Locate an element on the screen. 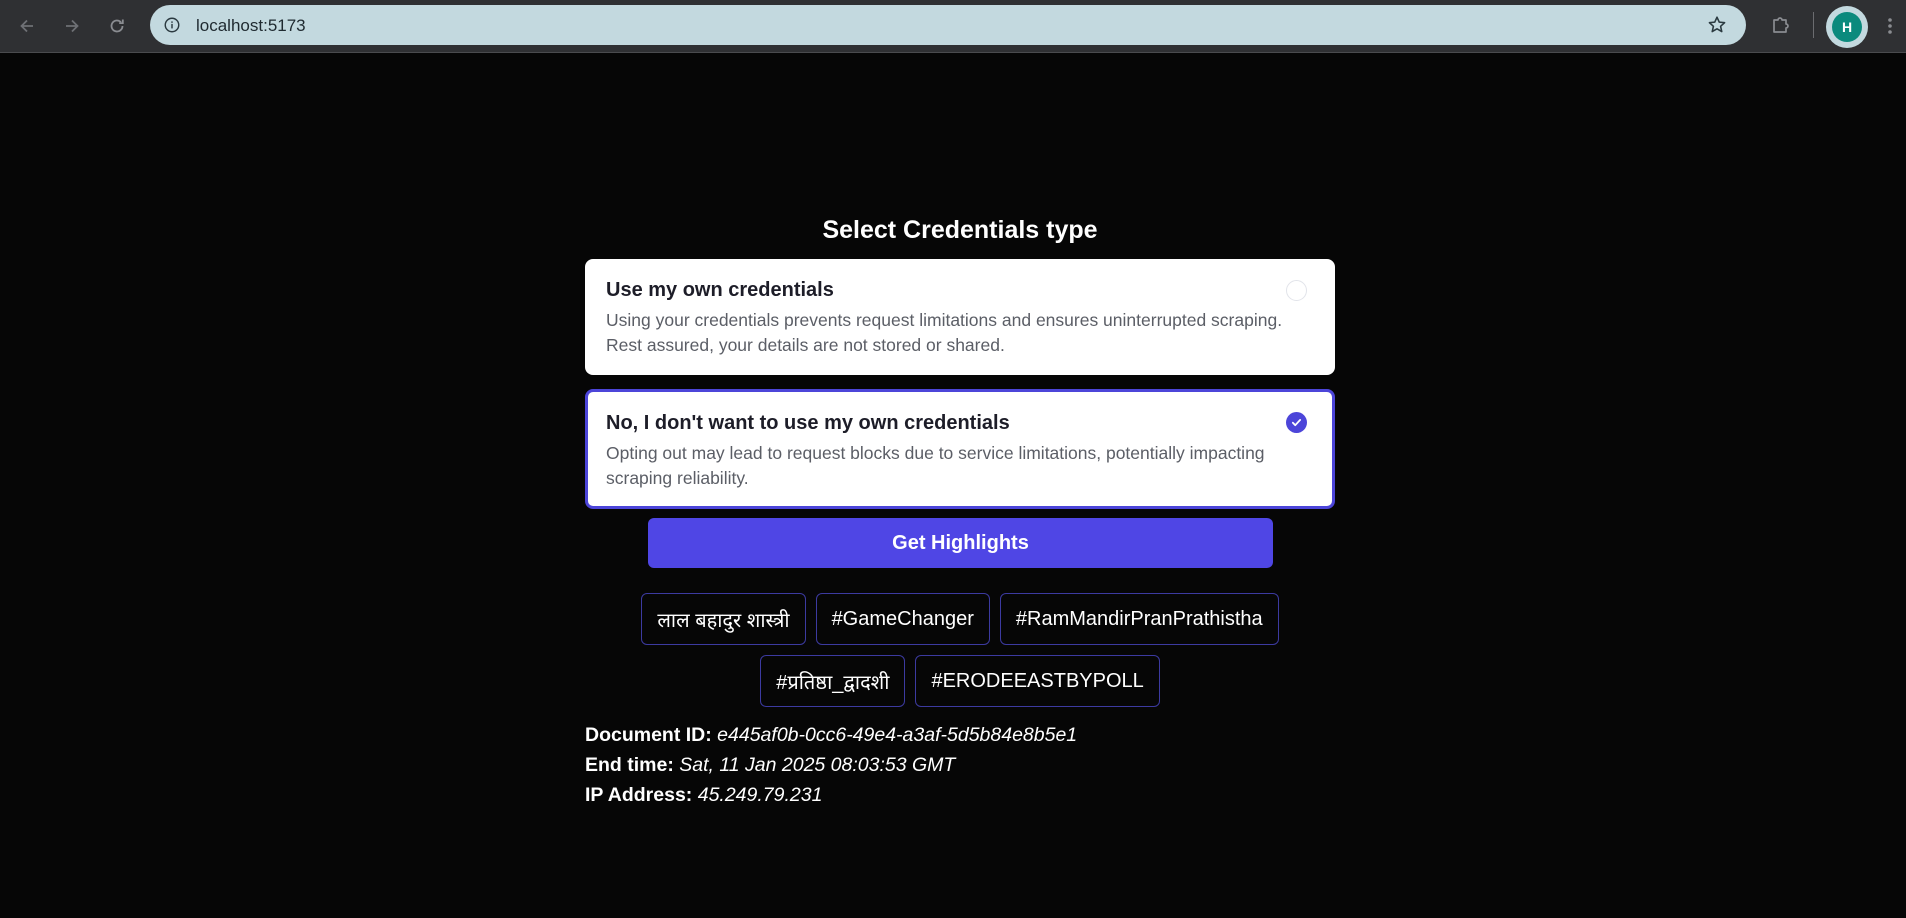 The image size is (1906, 918). tag-chip: #RamMandirPranPrathistha is located at coordinates (1139, 619).